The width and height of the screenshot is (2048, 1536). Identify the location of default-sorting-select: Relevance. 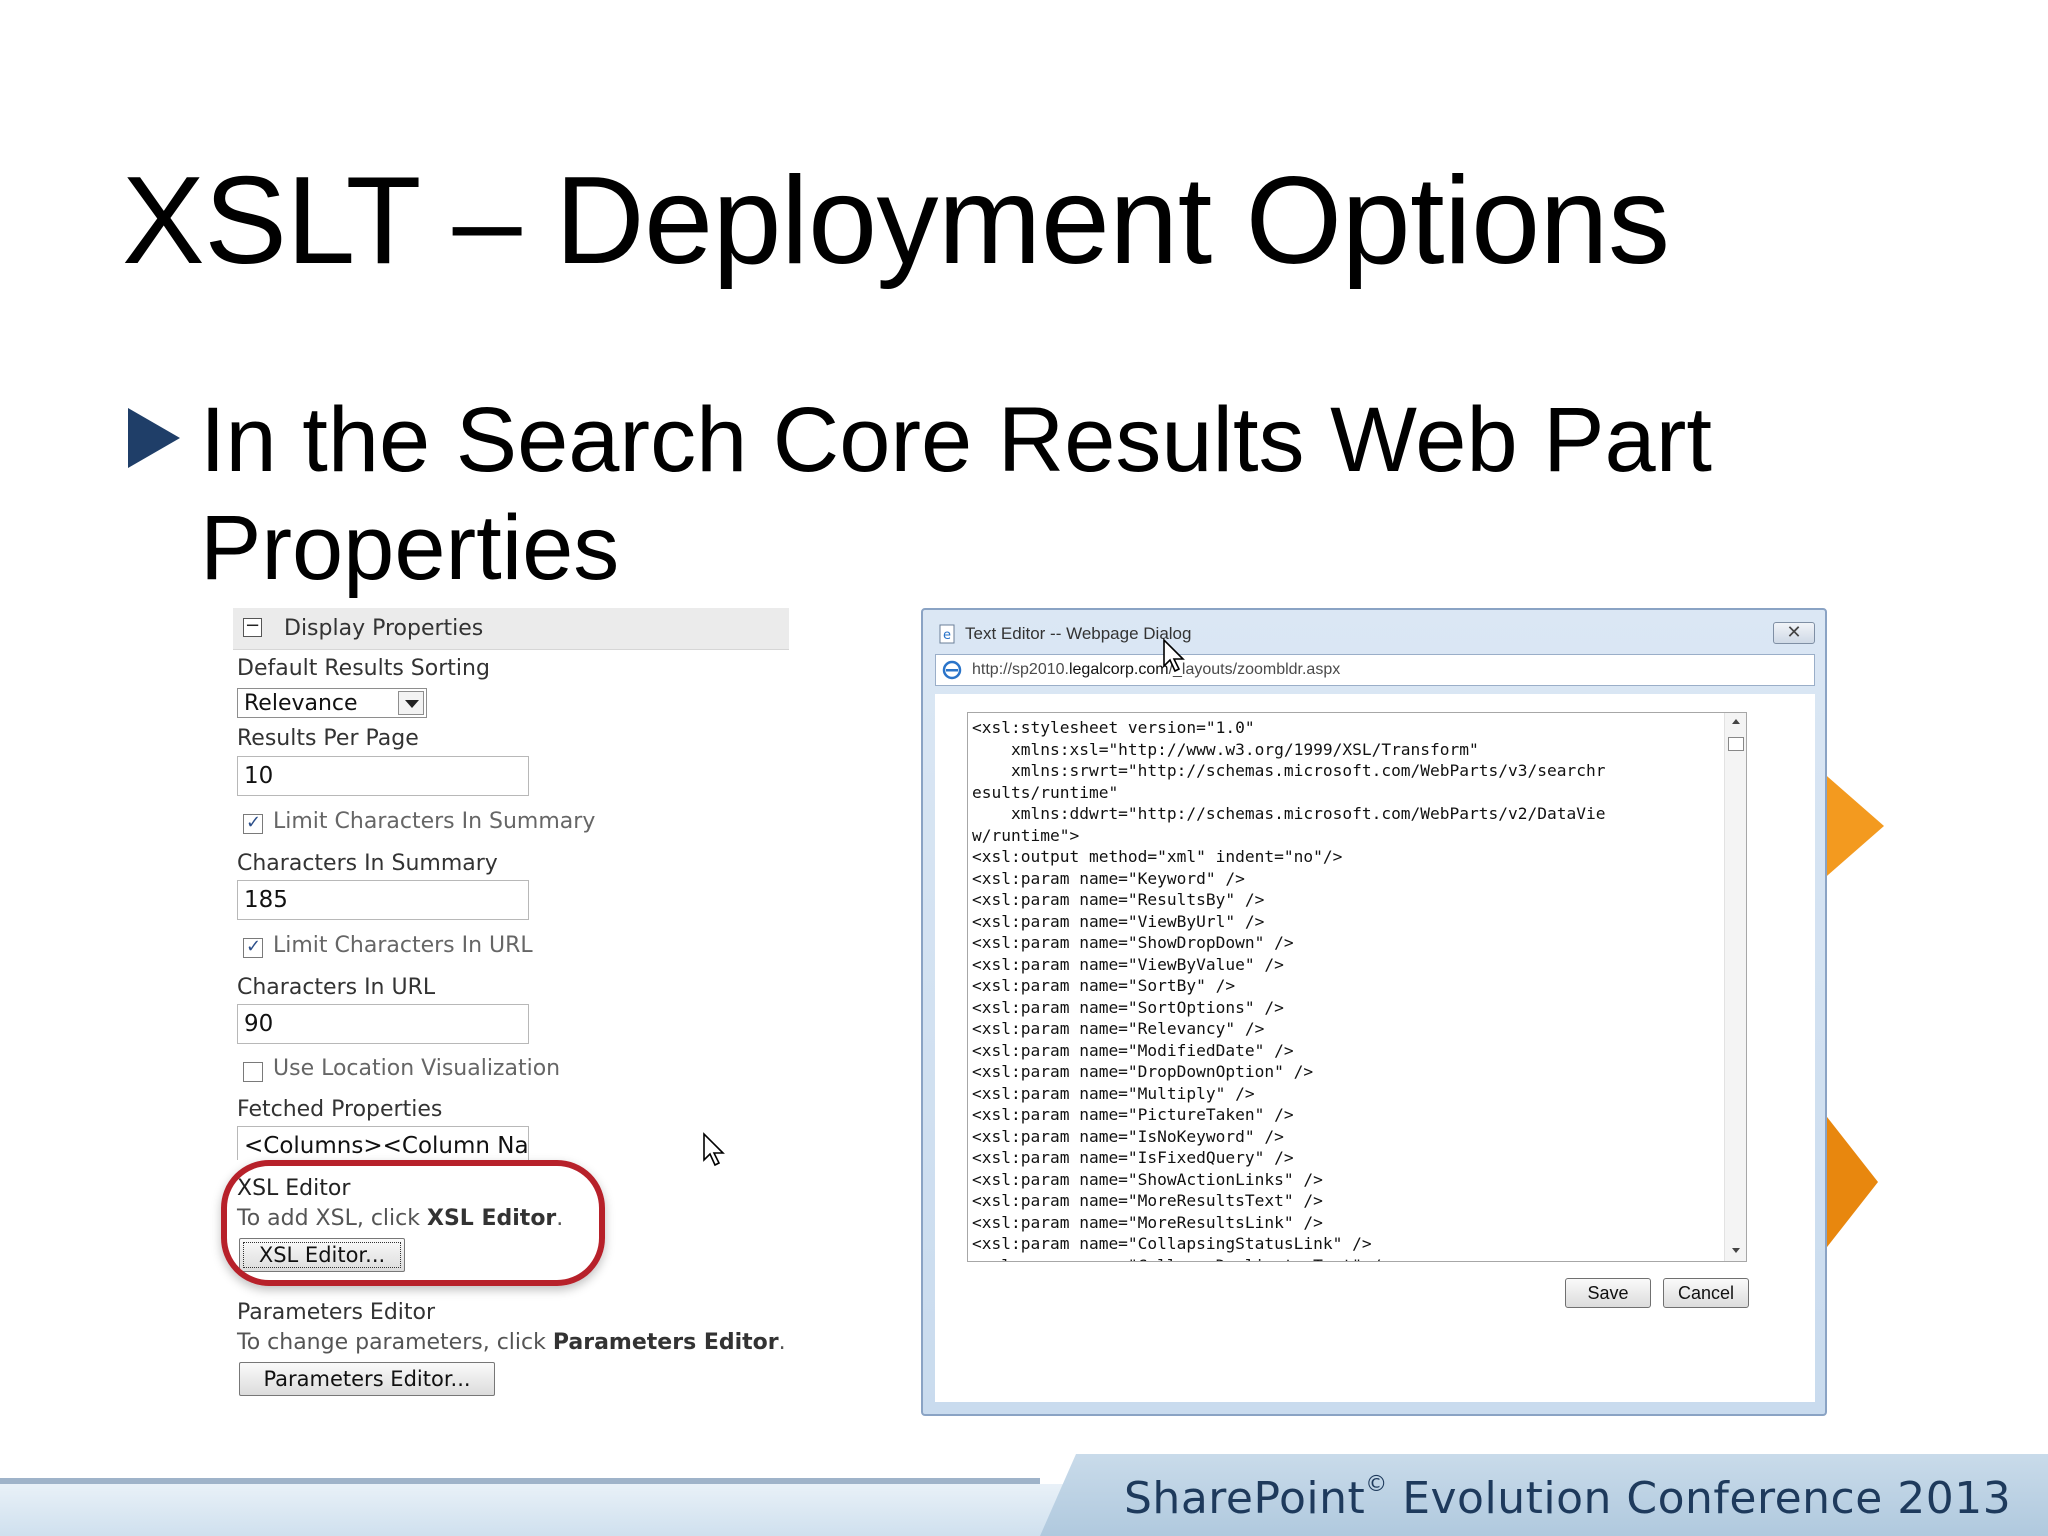
(332, 703).